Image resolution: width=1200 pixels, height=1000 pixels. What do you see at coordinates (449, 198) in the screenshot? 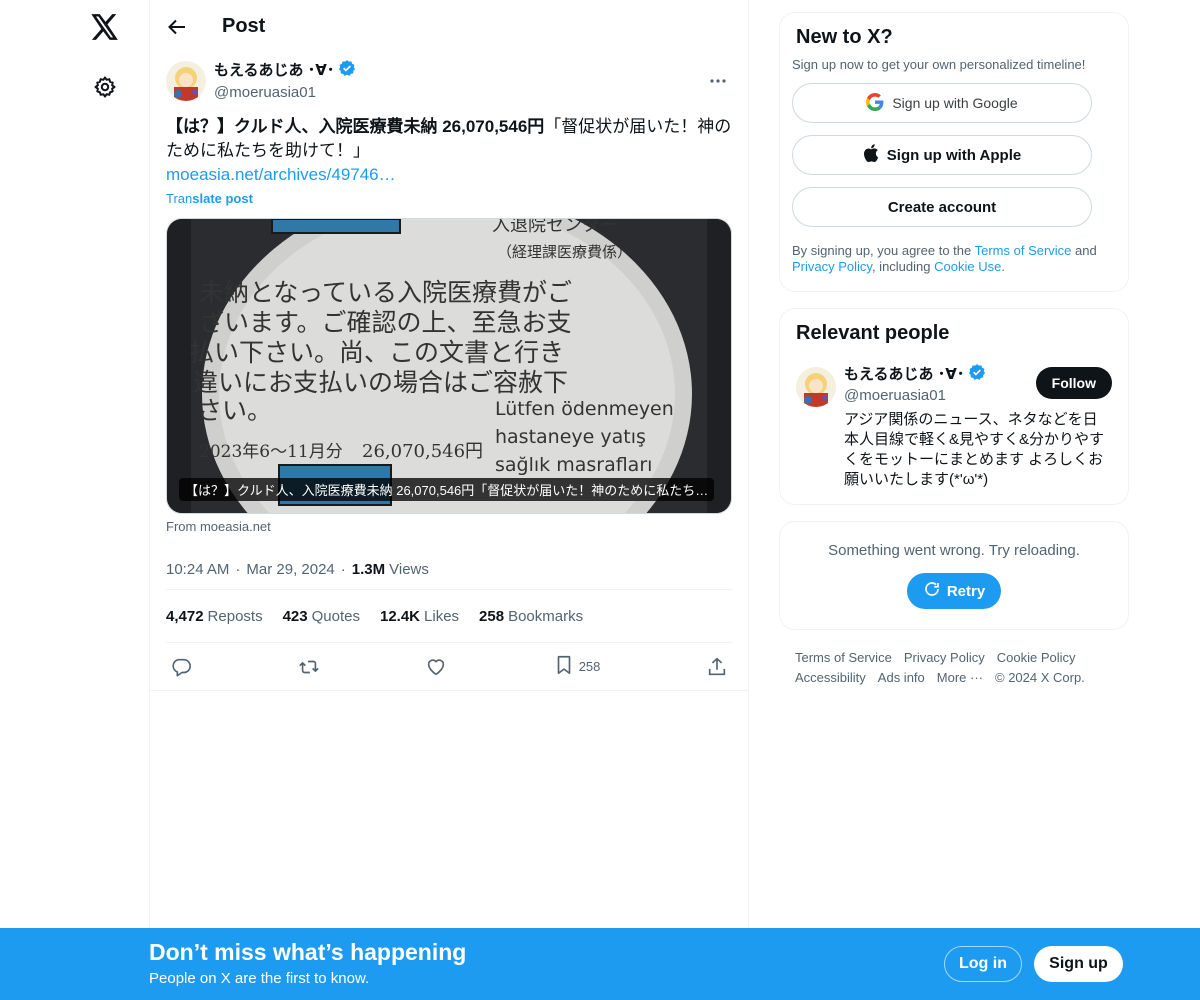
I see `translate-post-link: Translate post` at bounding box center [449, 198].